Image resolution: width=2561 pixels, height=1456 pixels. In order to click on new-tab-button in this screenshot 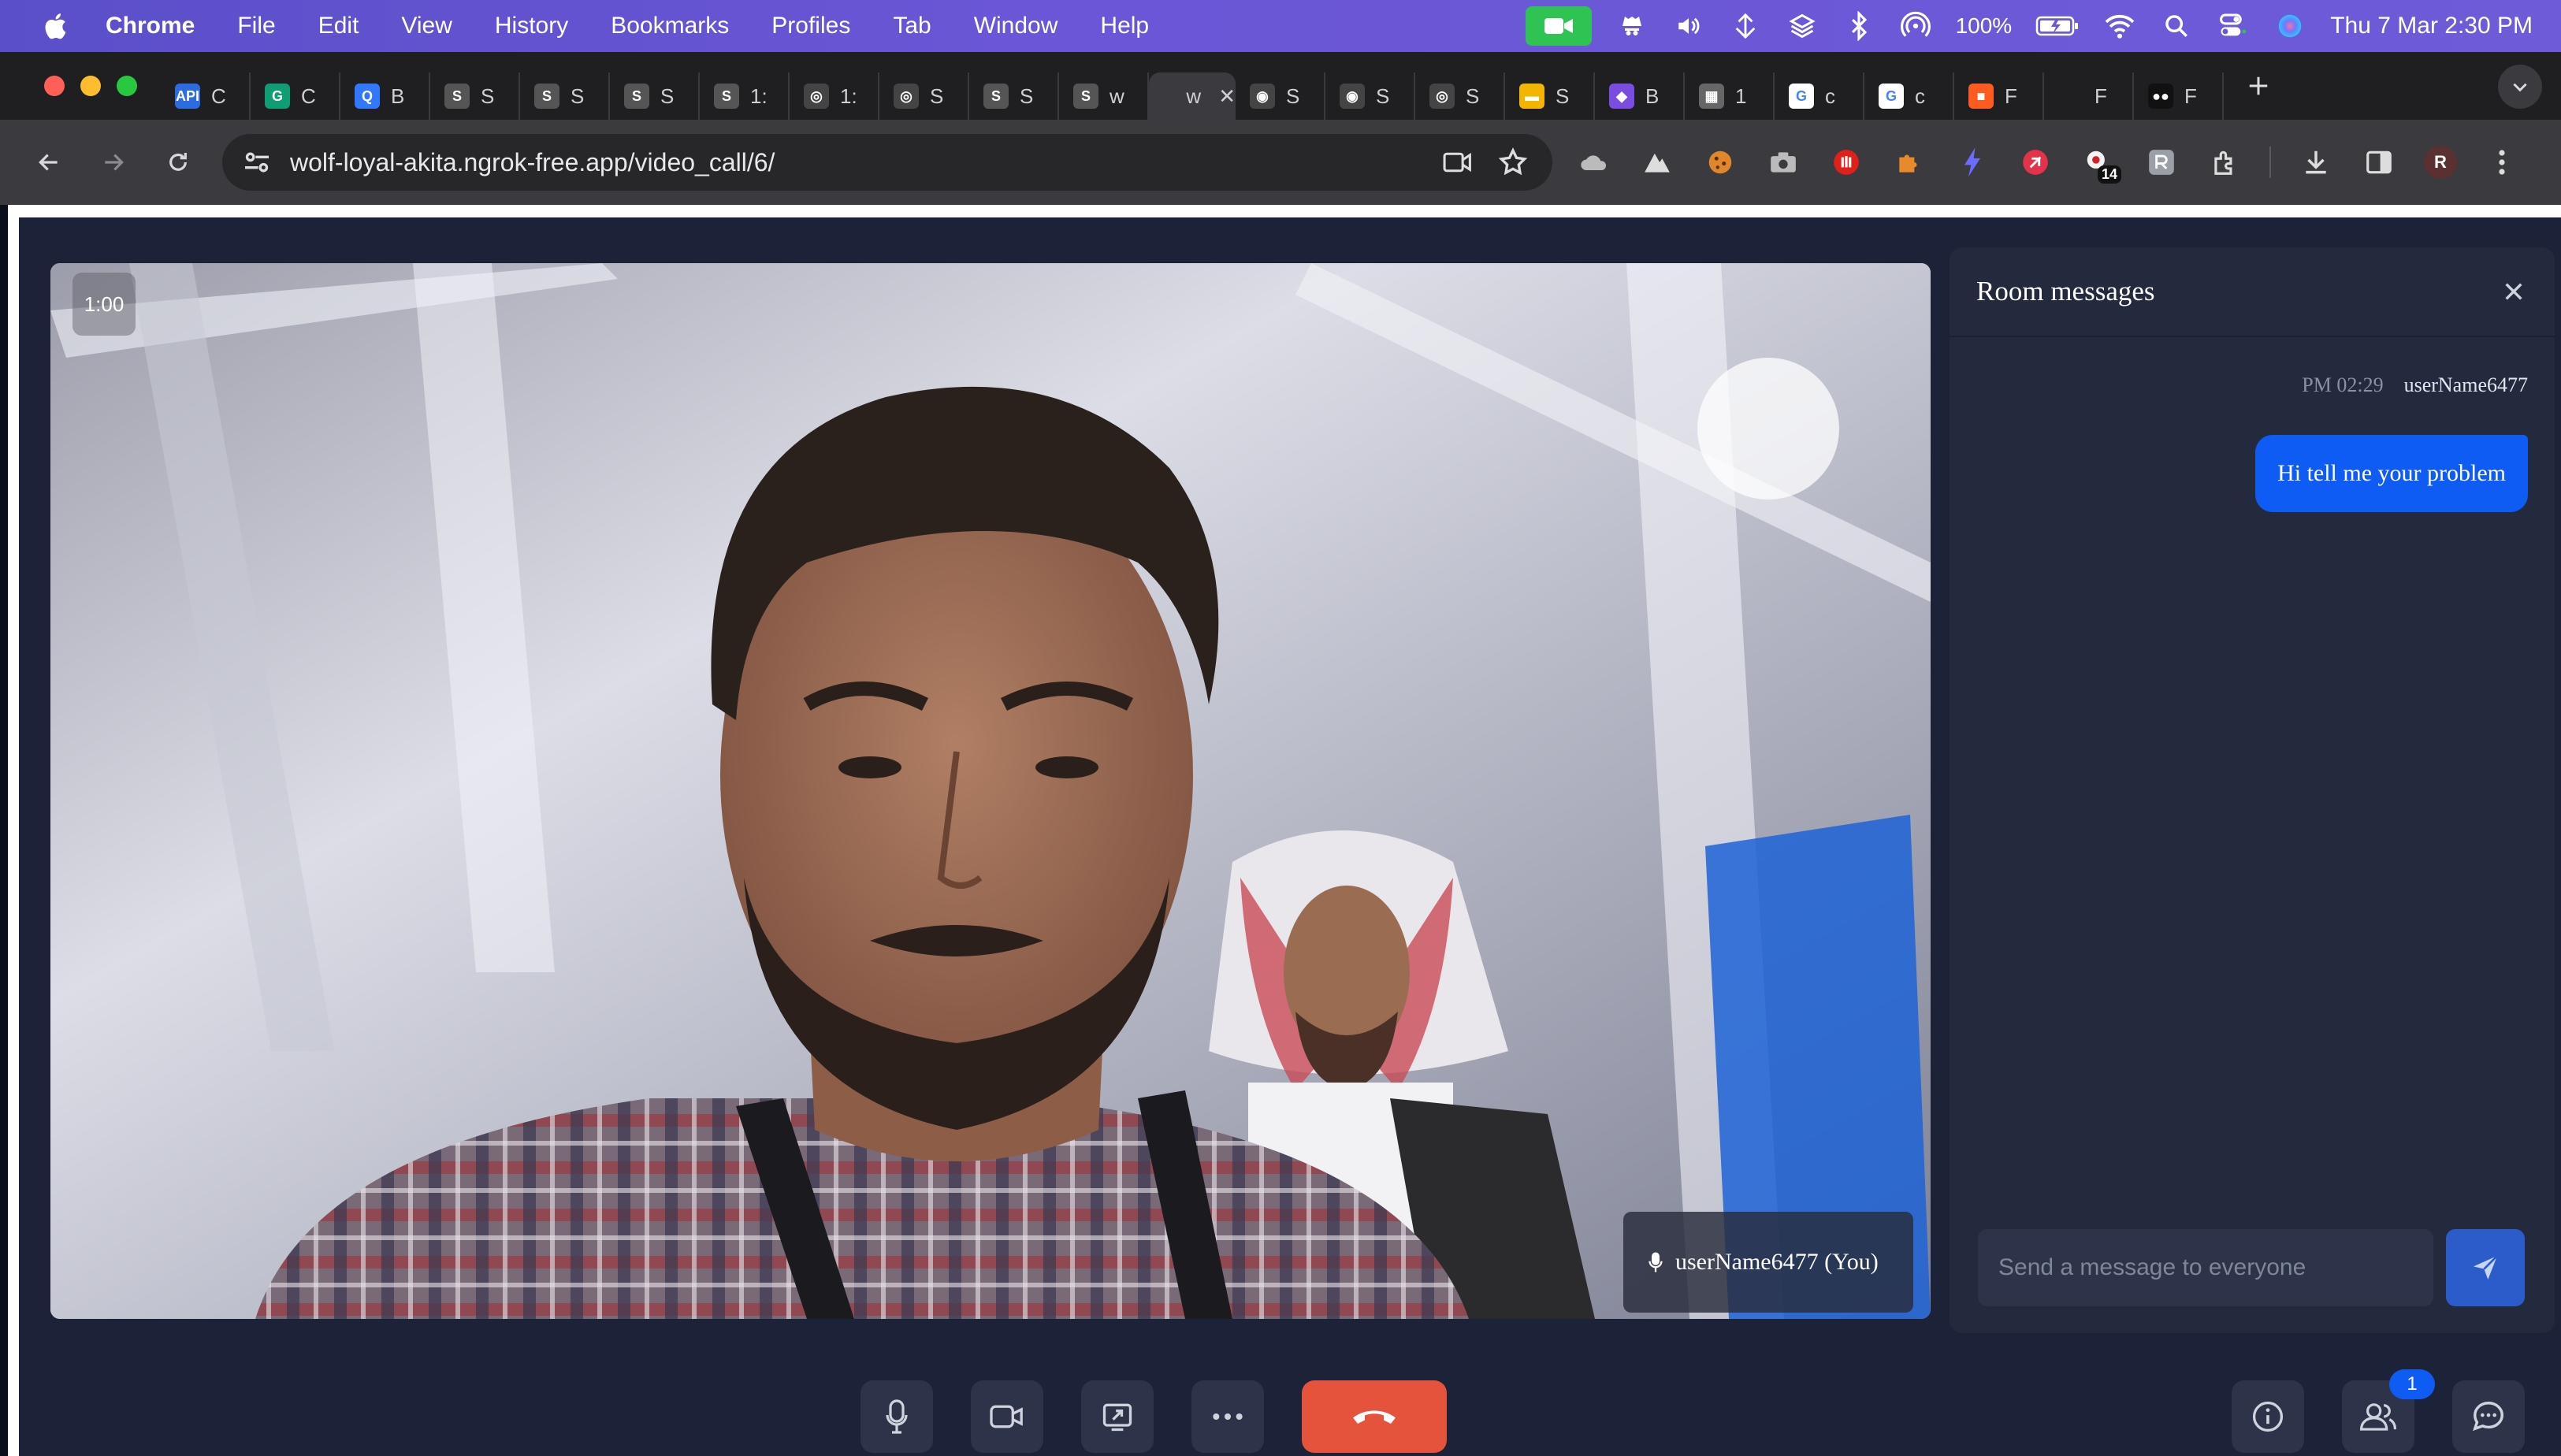, I will do `click(2258, 86)`.